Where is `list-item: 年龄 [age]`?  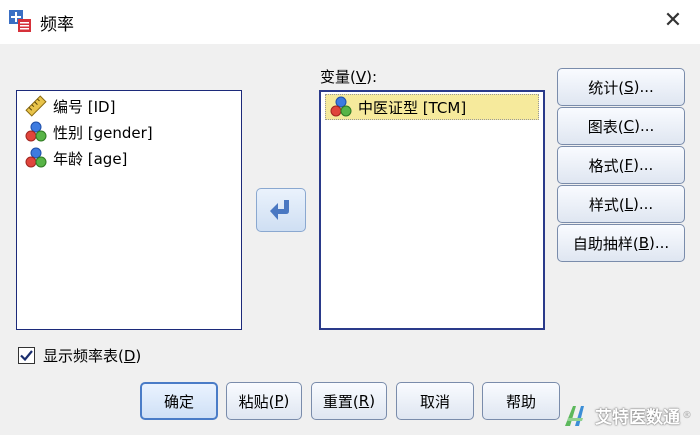
list-item: 年龄 [age] is located at coordinates (129, 158).